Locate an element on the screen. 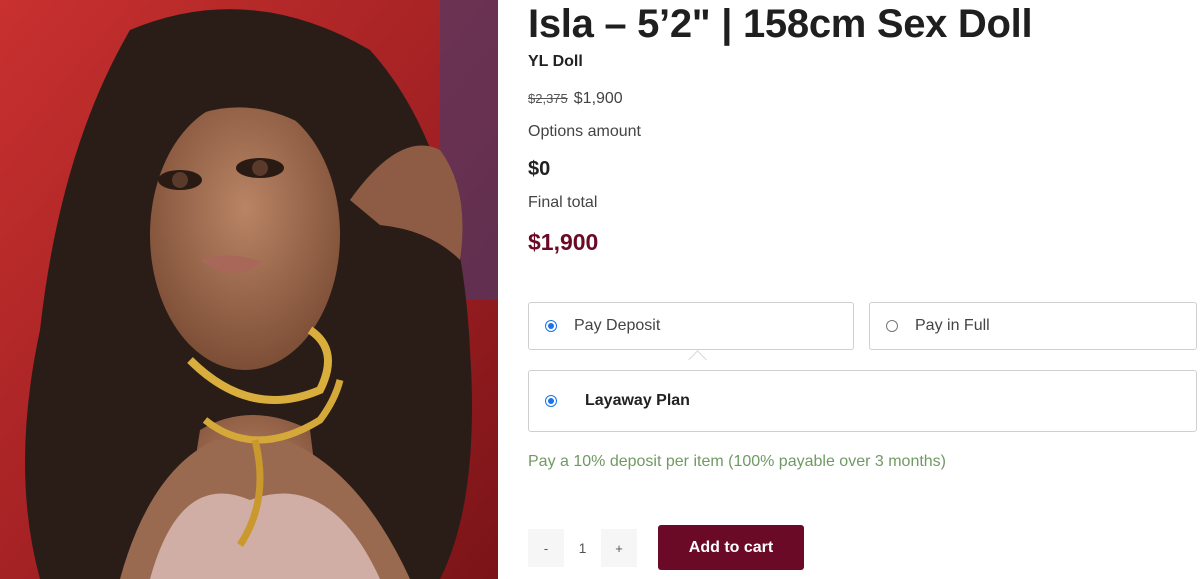 This screenshot has height=579, width=1200. product-title: Isla – 5’2" | 158cm Sex Doll is located at coordinates (780, 24).